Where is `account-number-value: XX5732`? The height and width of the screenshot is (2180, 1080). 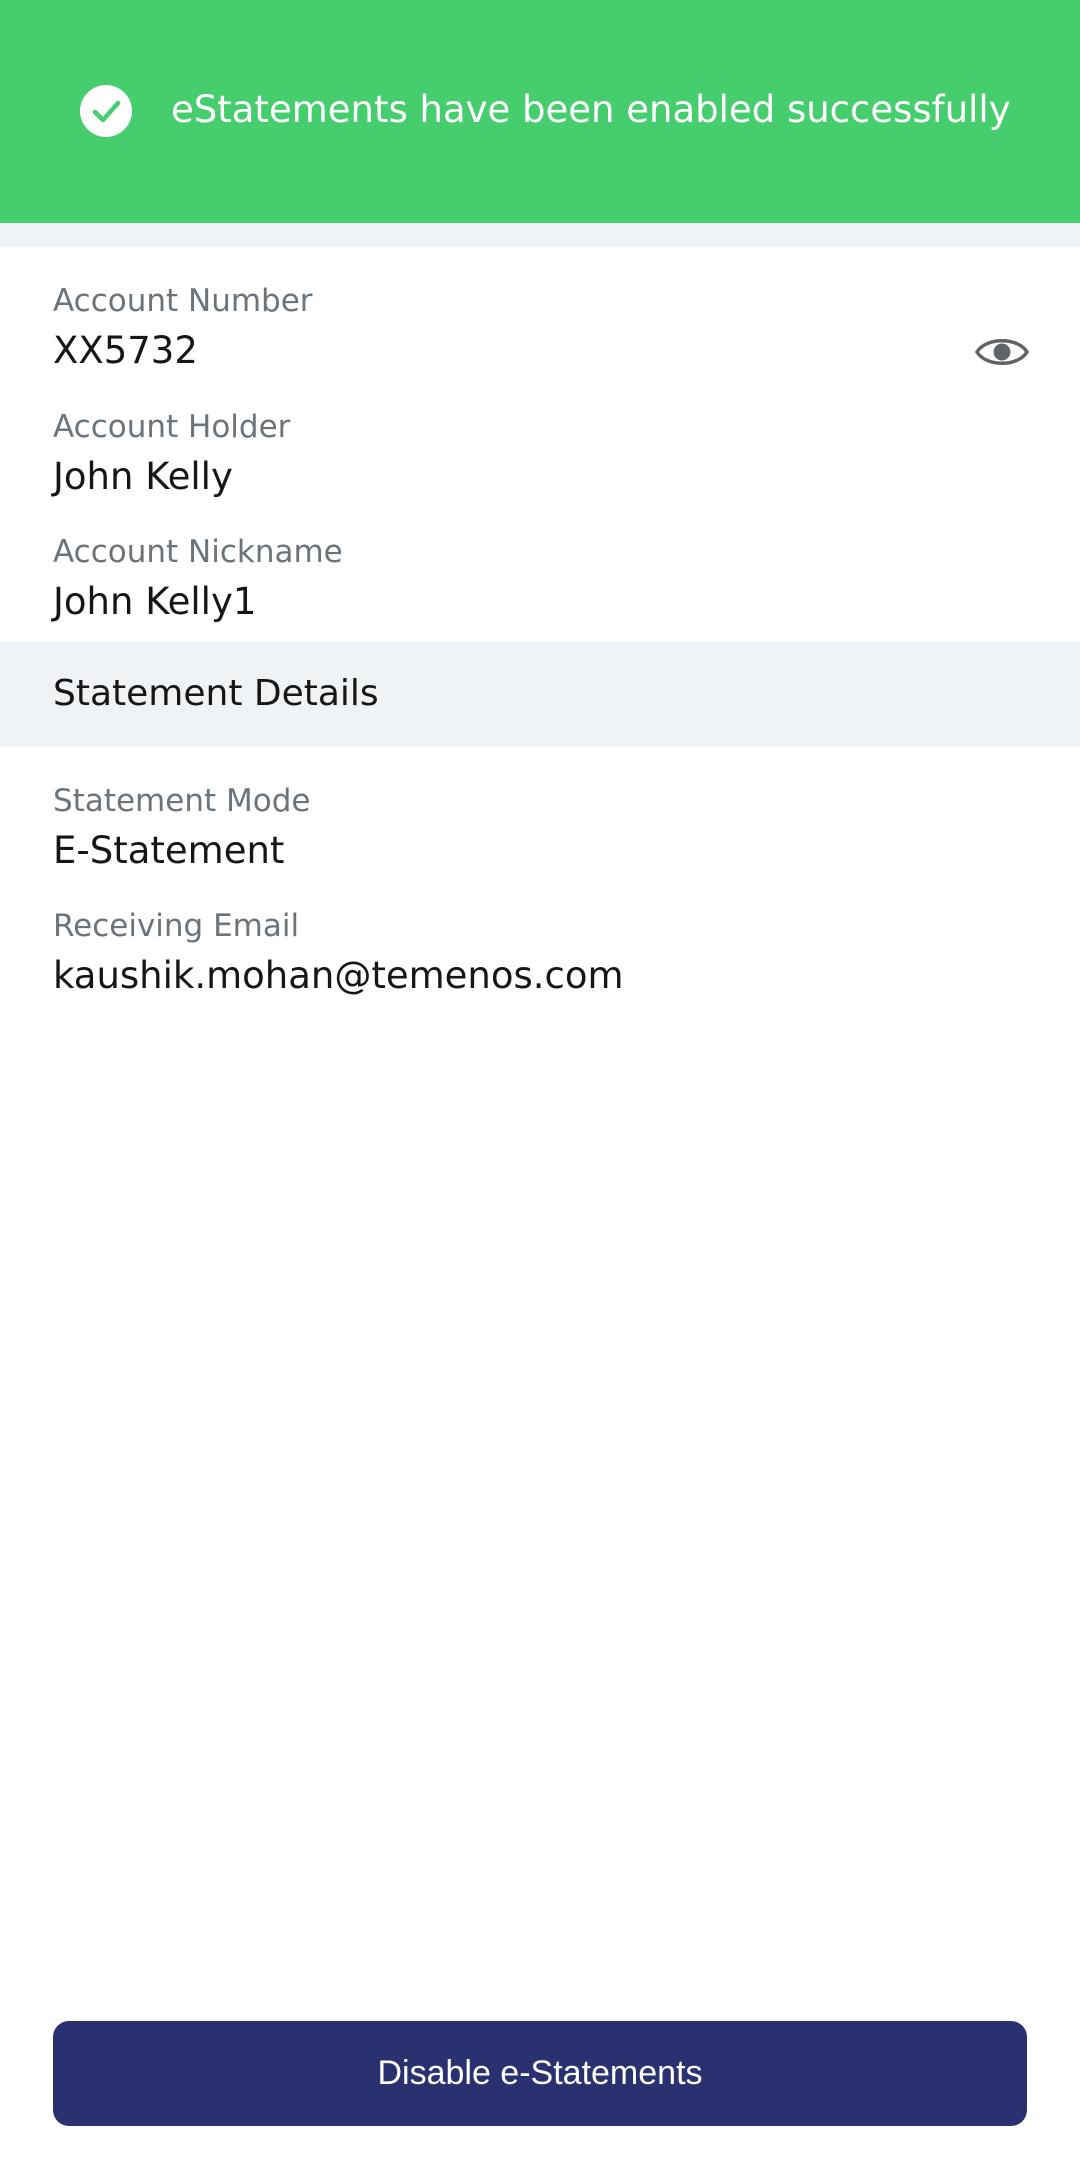 account-number-value: XX5732 is located at coordinates (125, 350).